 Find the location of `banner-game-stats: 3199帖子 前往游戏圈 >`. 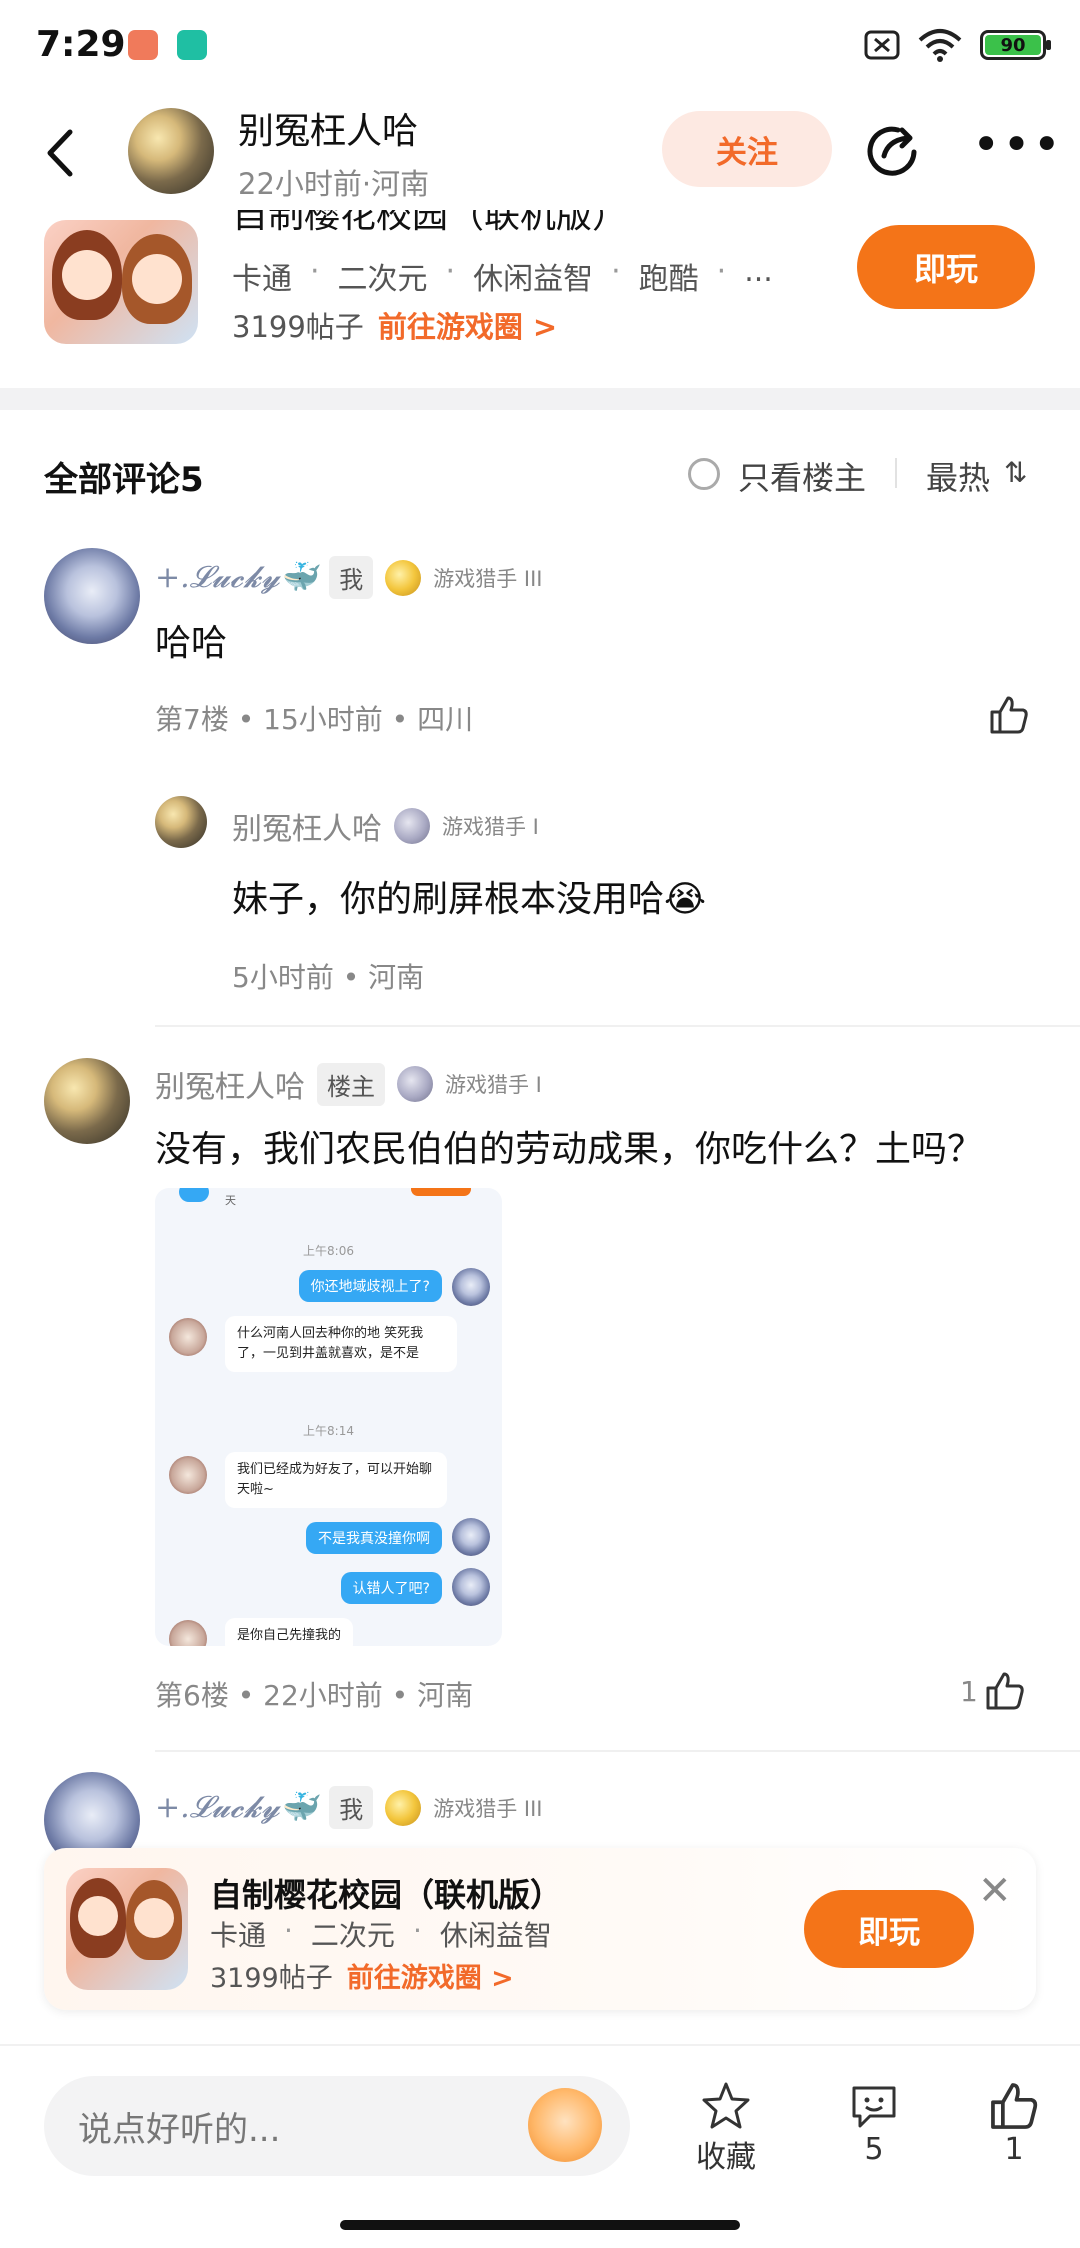

banner-game-stats: 3199帖子 前往游戏圈 > is located at coordinates (362, 1975).